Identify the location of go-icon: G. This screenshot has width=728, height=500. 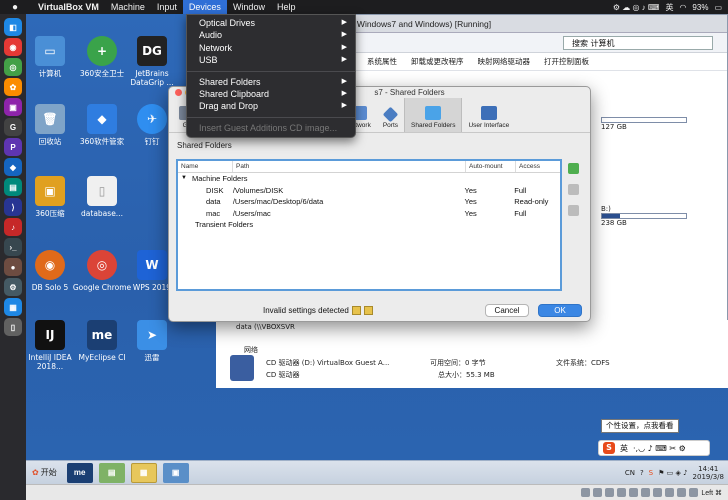
(13, 127).